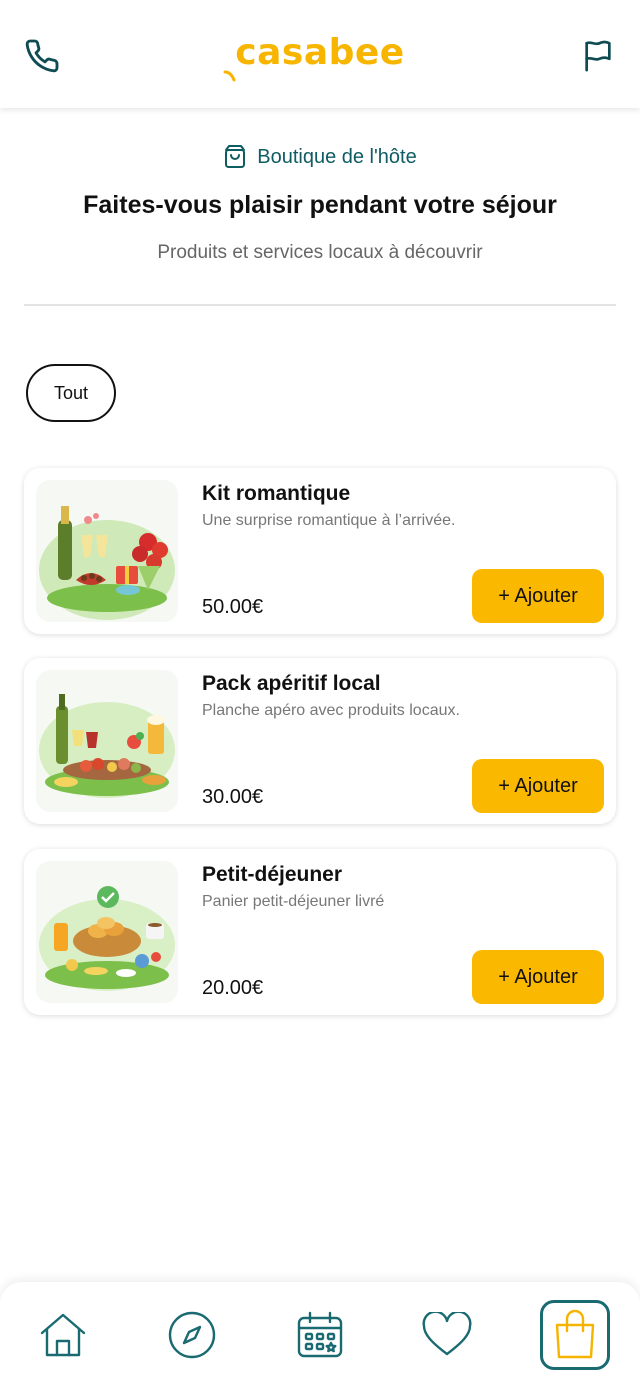 The height and width of the screenshot is (1388, 640). I want to click on logo-text: casabee, so click(320, 52).